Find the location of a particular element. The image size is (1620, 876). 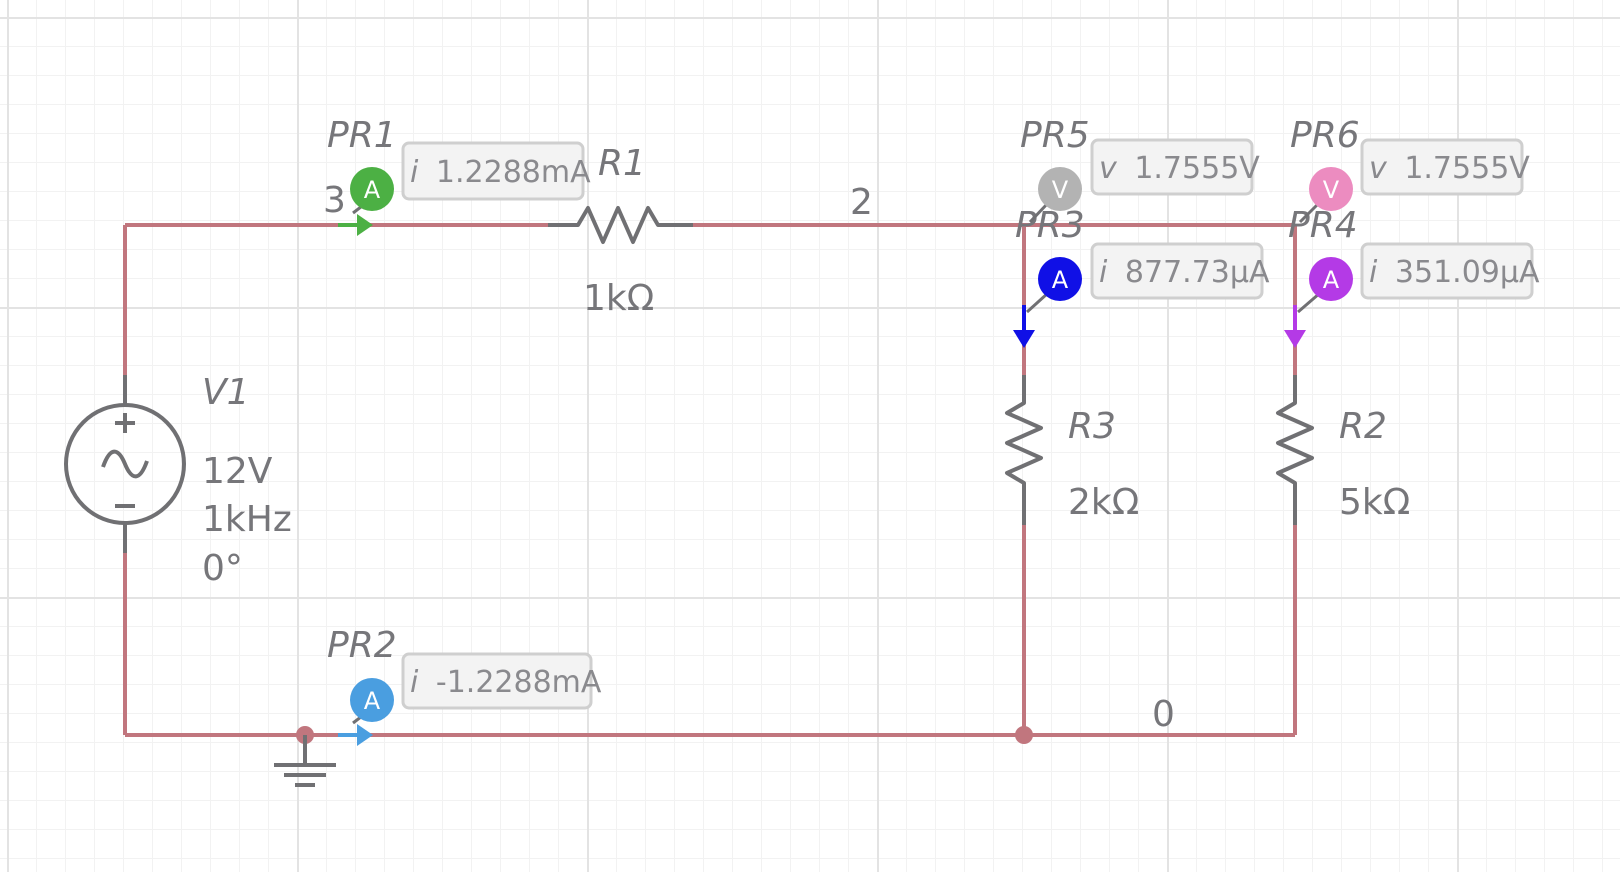

pr1-name-label: PR1 is located at coordinates (362, 135).